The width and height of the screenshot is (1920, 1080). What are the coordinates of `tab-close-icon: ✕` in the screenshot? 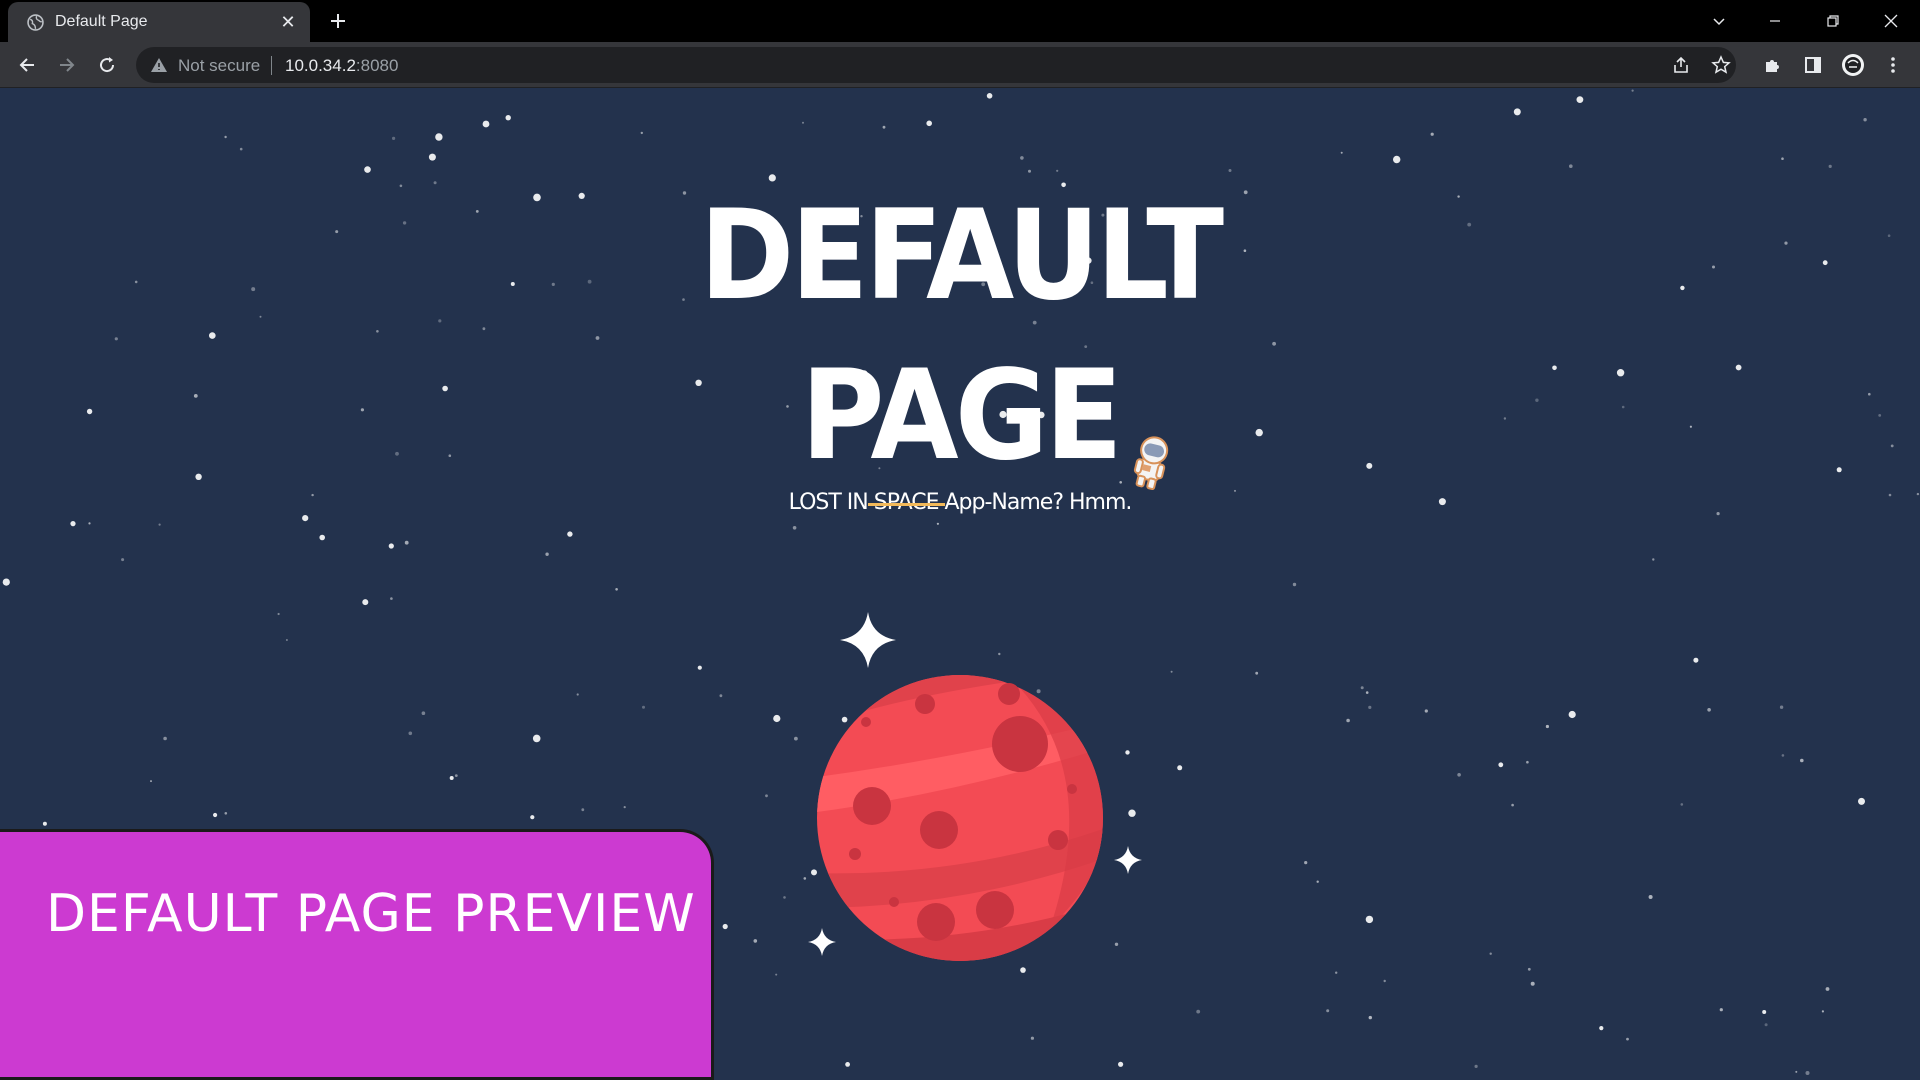 It's located at (288, 22).